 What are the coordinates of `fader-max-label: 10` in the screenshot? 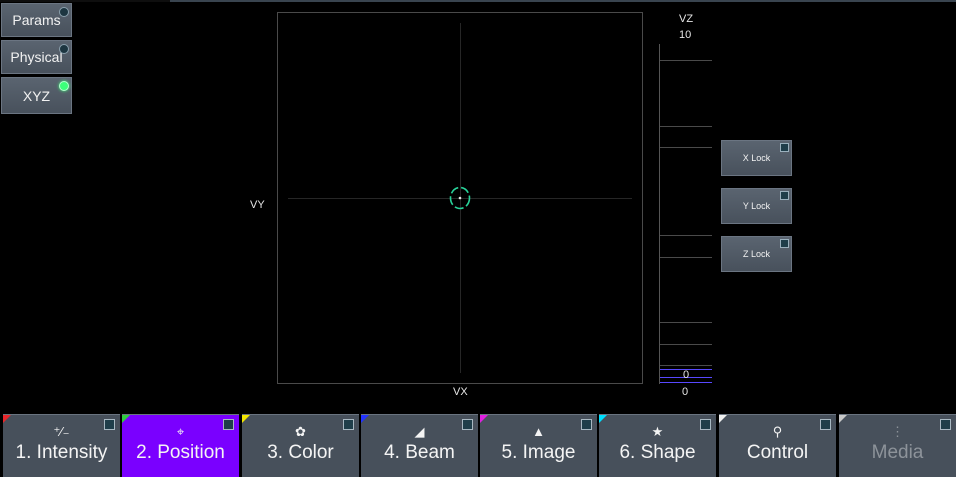 It's located at (685, 35).